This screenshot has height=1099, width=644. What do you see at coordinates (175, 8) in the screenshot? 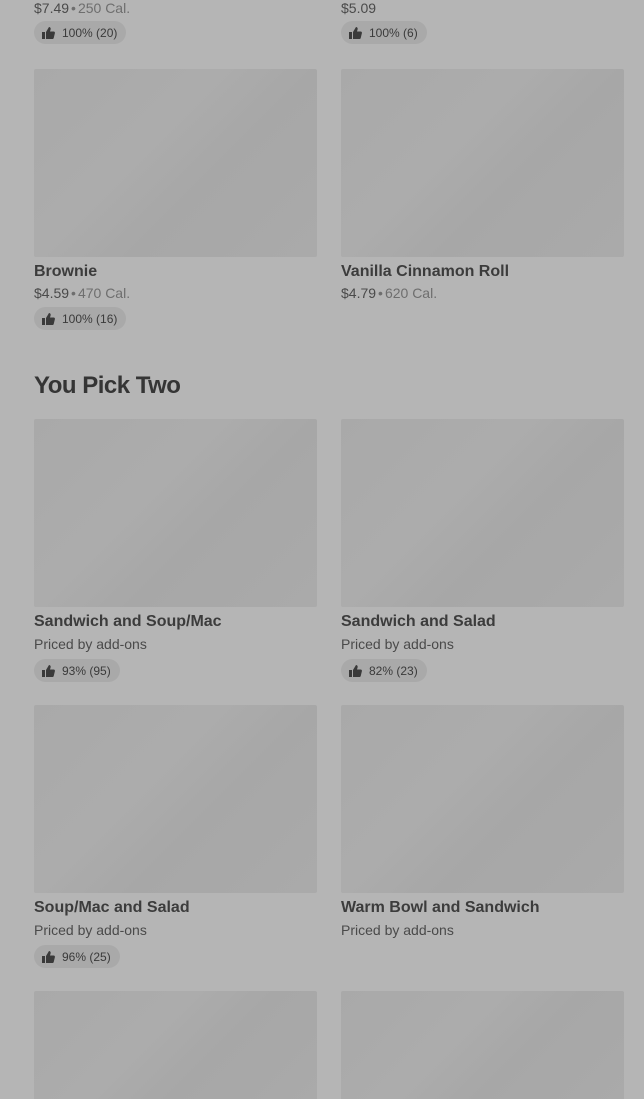
I see `price-line: $7.49 • 250 Cal.` at bounding box center [175, 8].